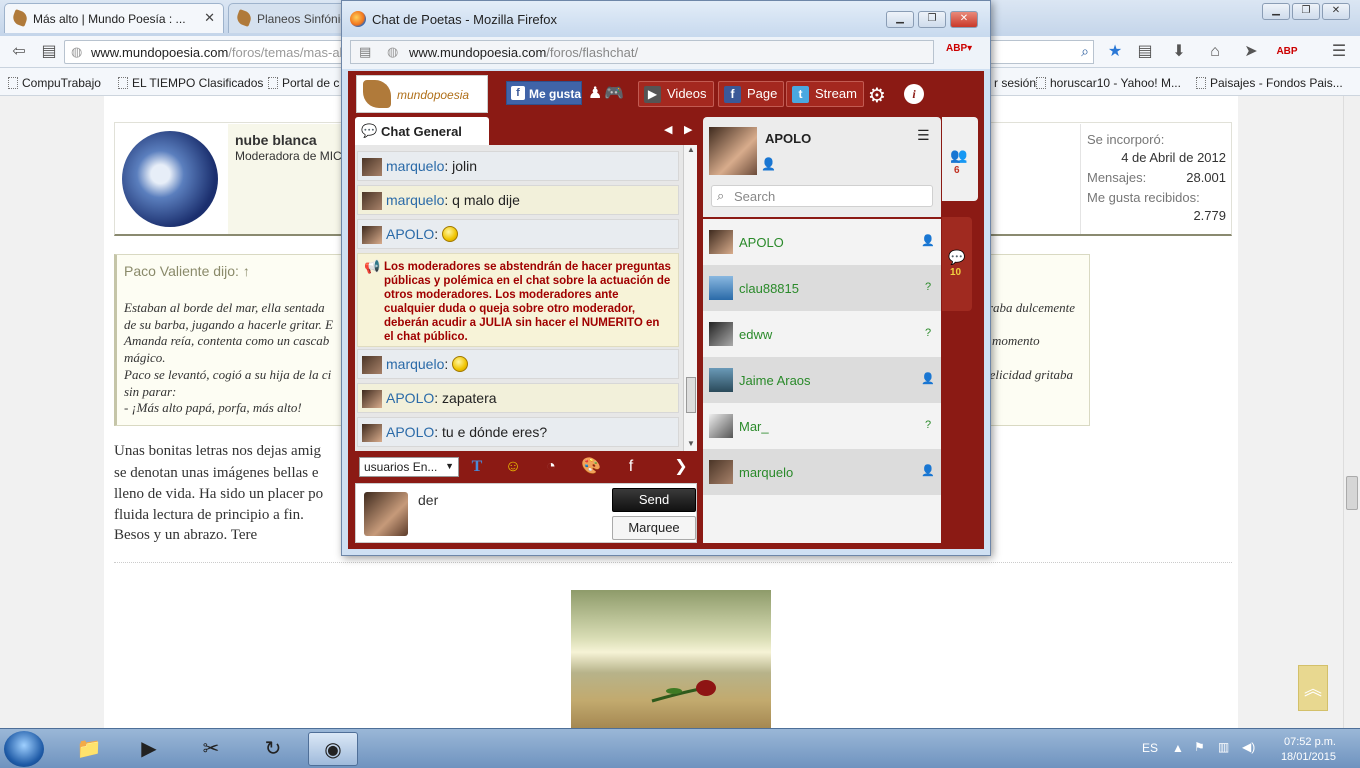  Describe the element at coordinates (671, 659) in the screenshot. I see `post-image` at that location.